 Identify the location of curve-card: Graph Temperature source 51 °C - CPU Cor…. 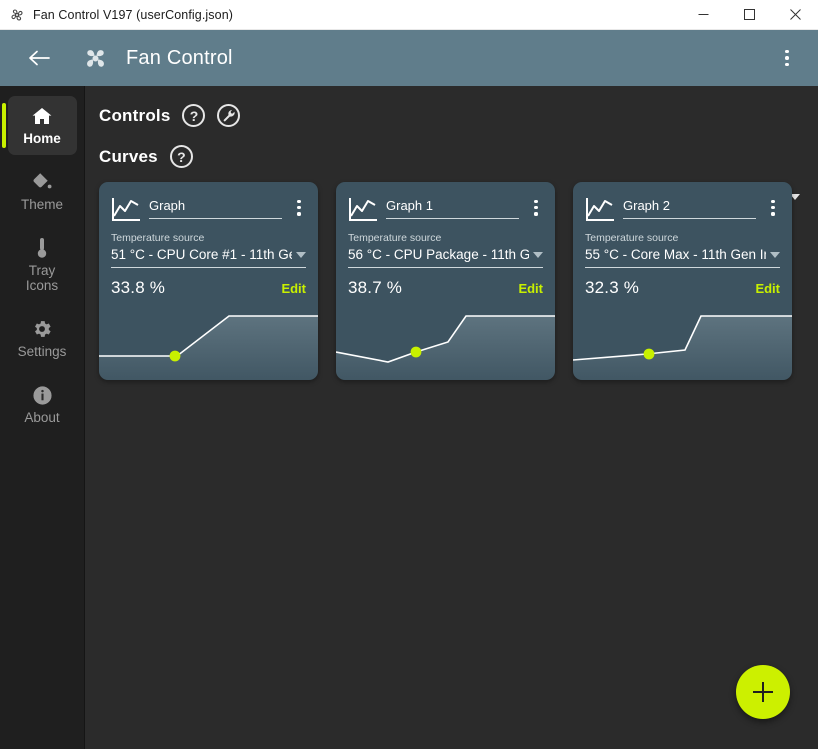
(208, 281).